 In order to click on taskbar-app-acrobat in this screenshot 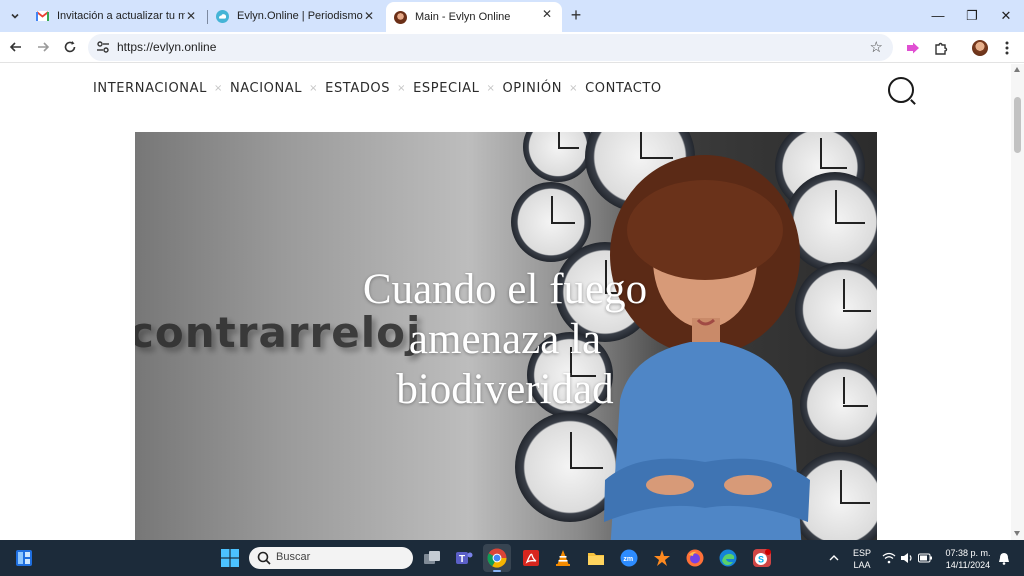, I will do `click(531, 558)`.